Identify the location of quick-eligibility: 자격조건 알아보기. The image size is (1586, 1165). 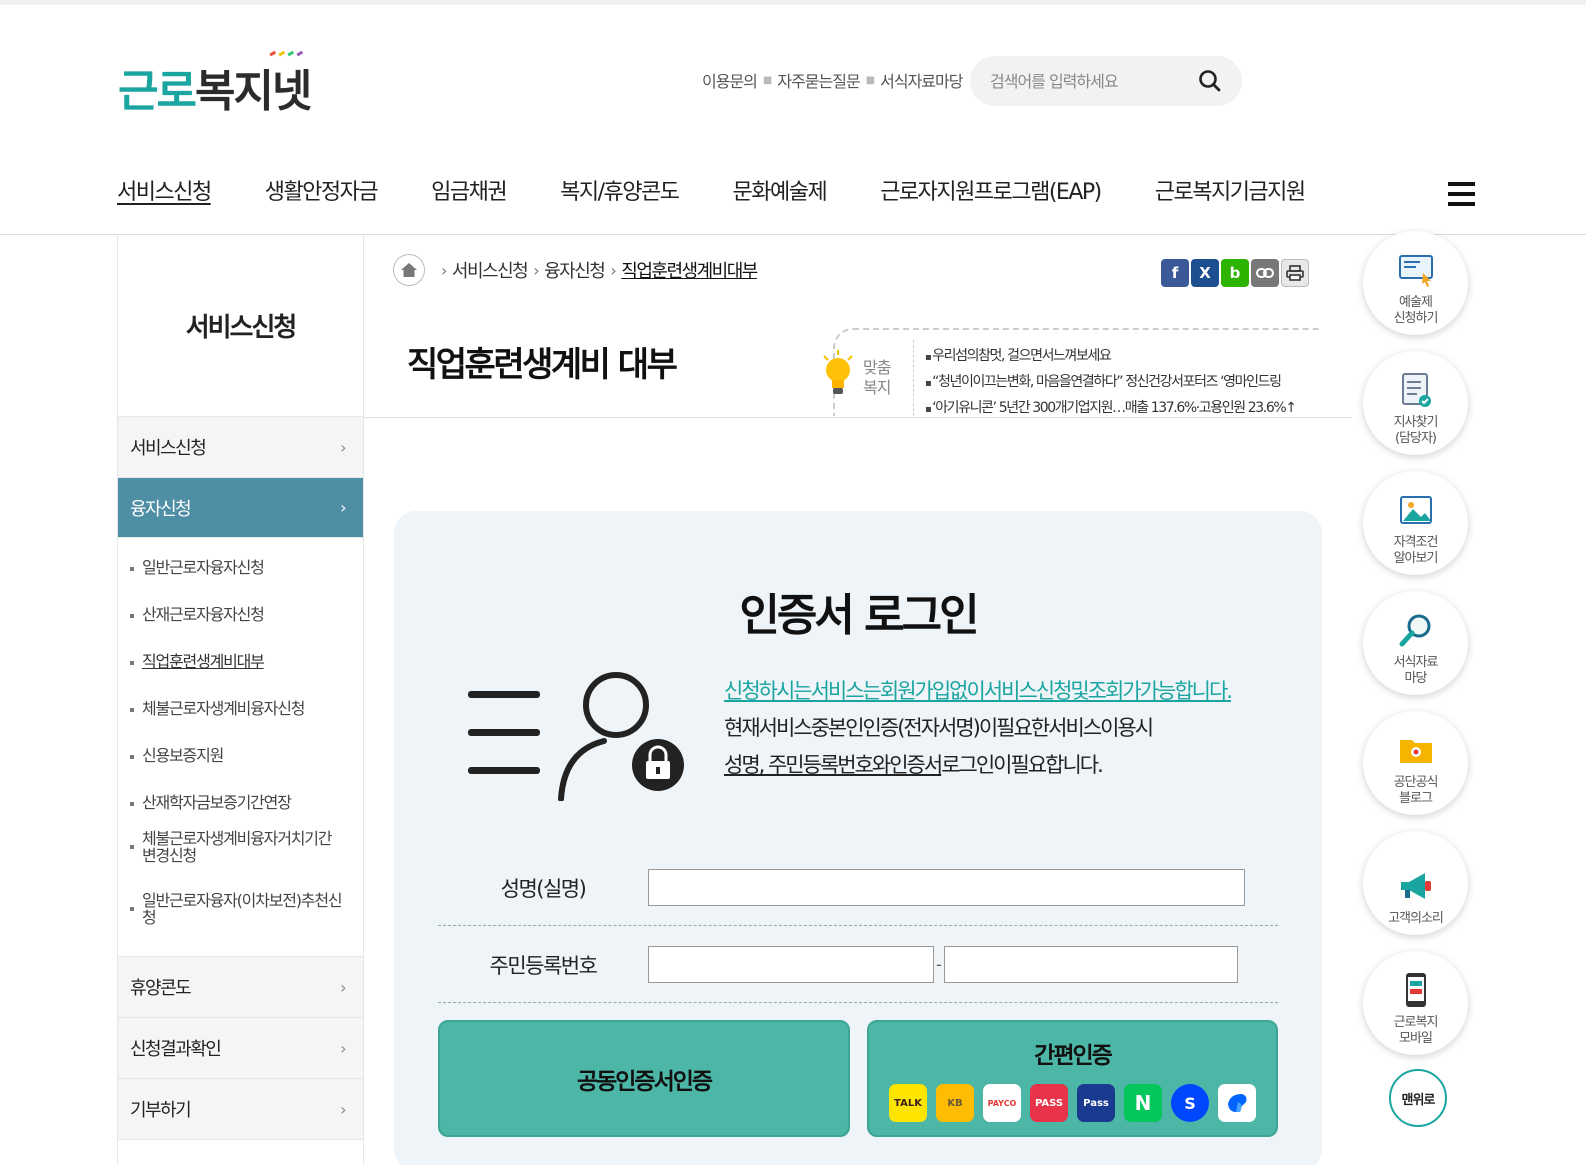
(1415, 523).